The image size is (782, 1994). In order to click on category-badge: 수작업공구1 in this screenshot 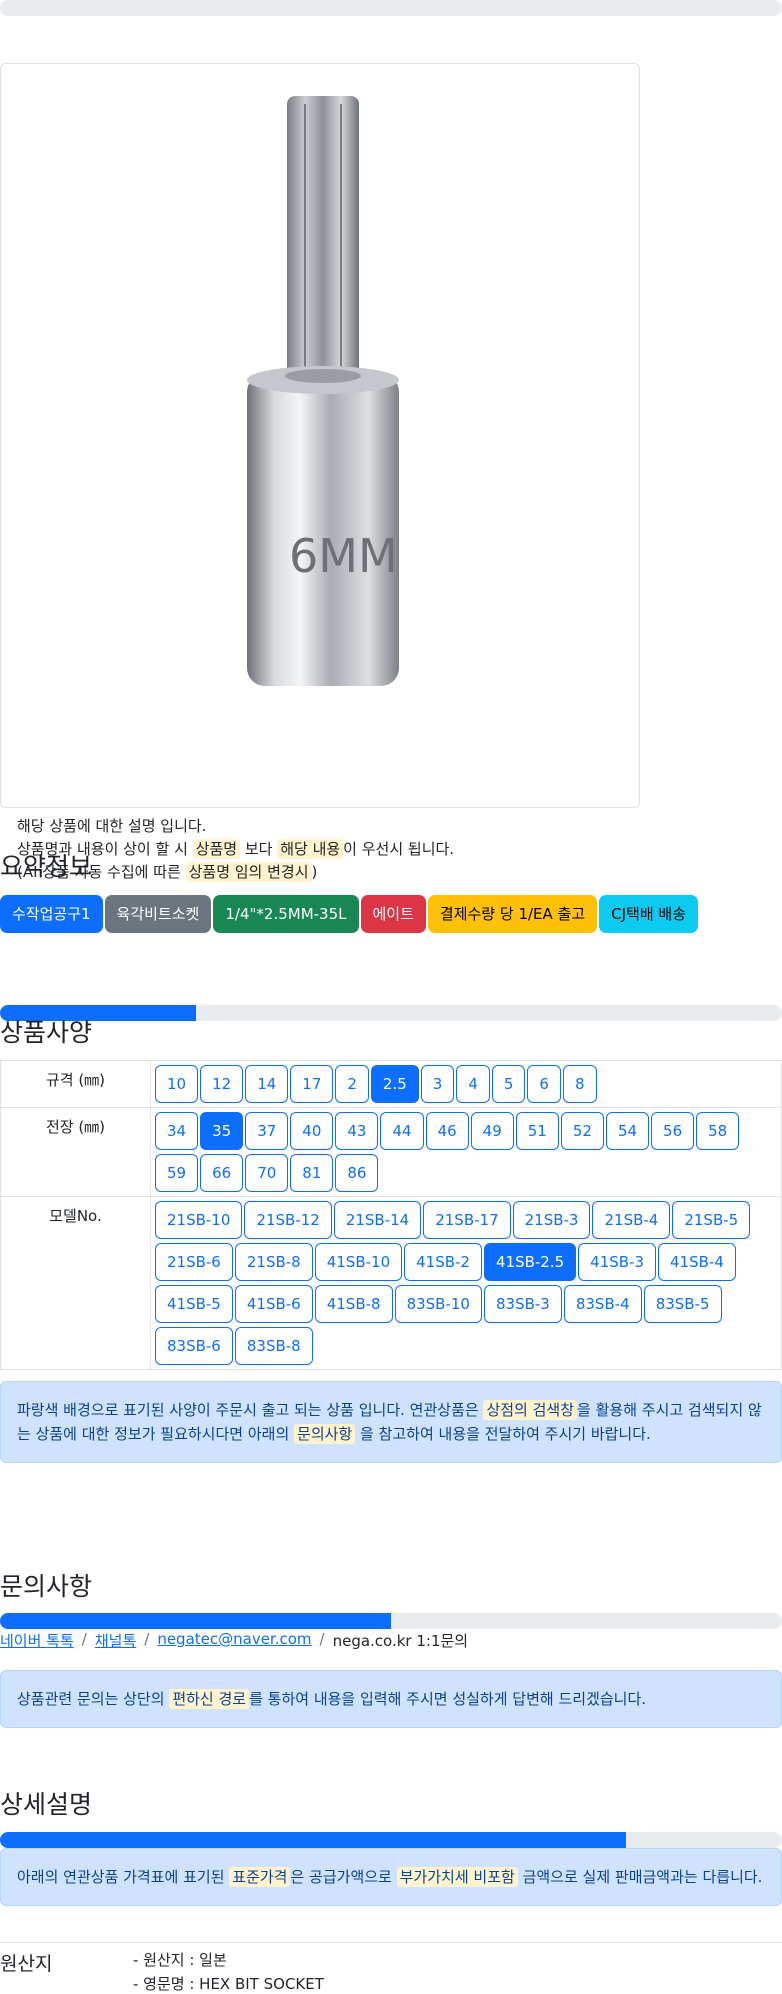, I will do `click(51, 914)`.